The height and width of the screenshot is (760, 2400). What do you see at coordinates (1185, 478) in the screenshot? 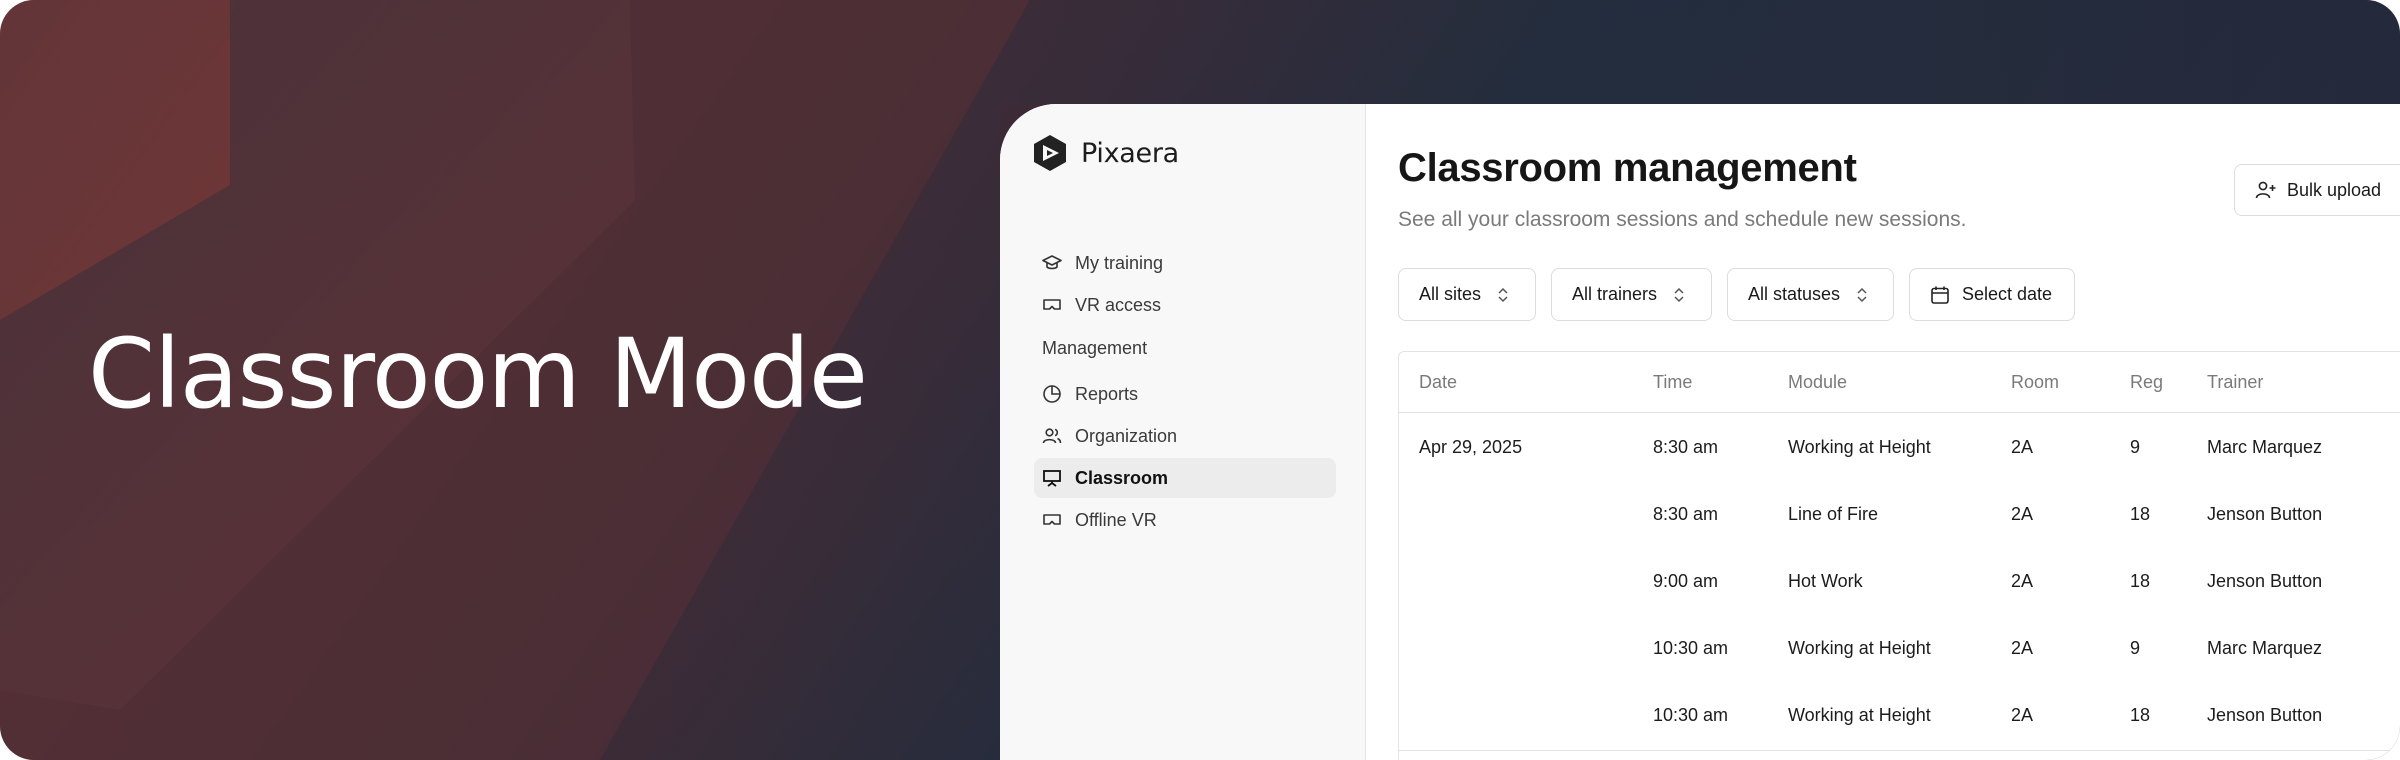
I see `sidebar-item-classroom: Classroom` at bounding box center [1185, 478].